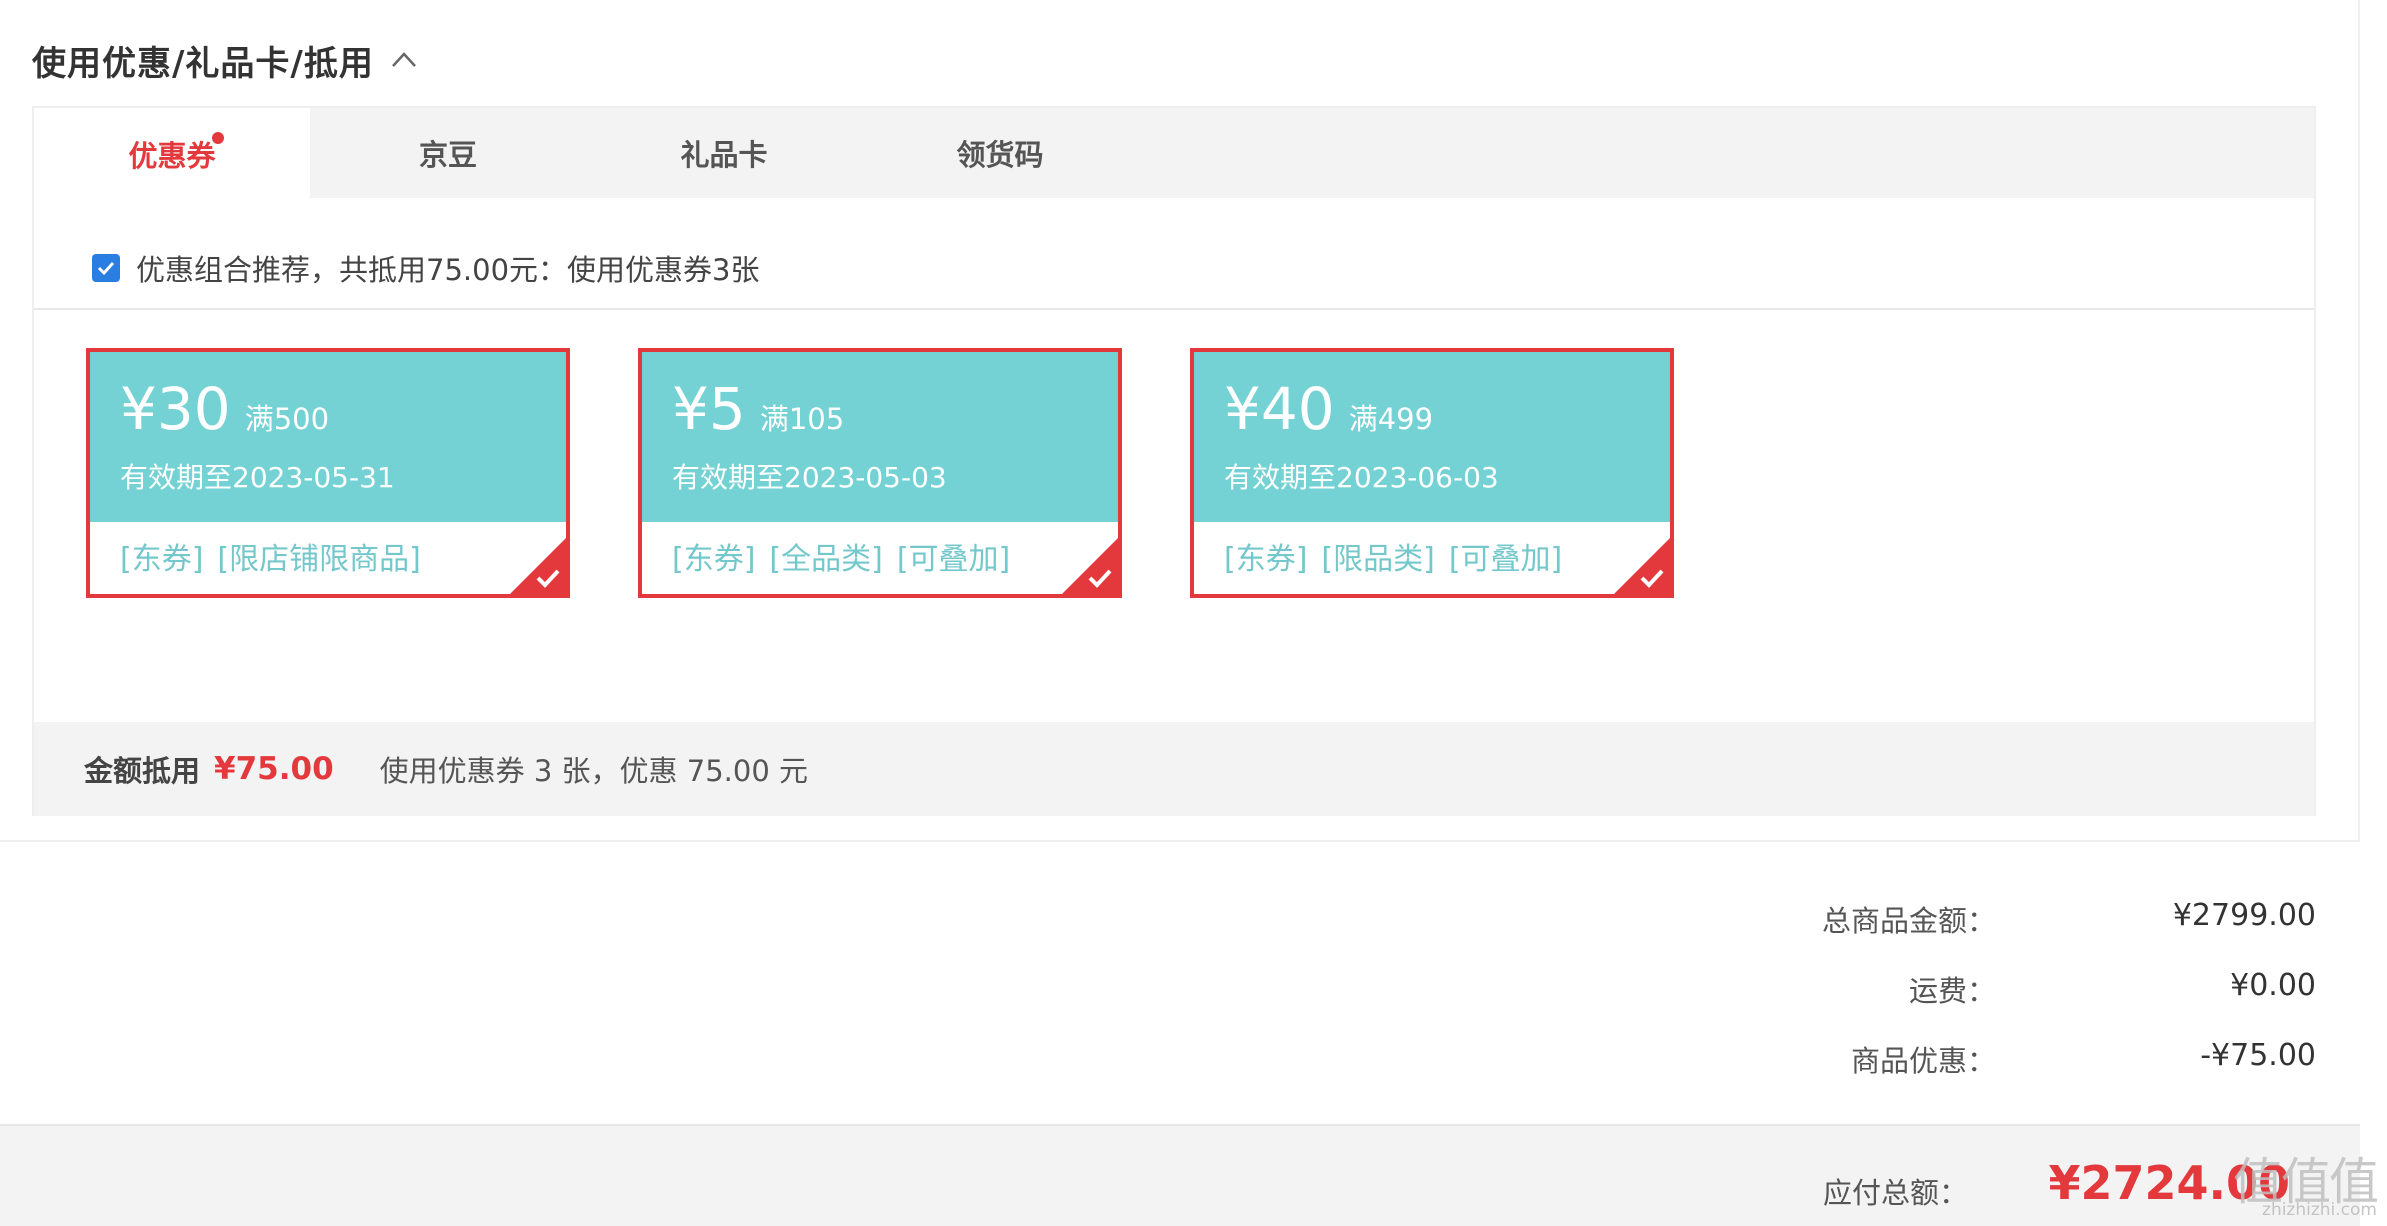  What do you see at coordinates (826, 559) in the screenshot?
I see `coupon-tag: [全品类]` at bounding box center [826, 559].